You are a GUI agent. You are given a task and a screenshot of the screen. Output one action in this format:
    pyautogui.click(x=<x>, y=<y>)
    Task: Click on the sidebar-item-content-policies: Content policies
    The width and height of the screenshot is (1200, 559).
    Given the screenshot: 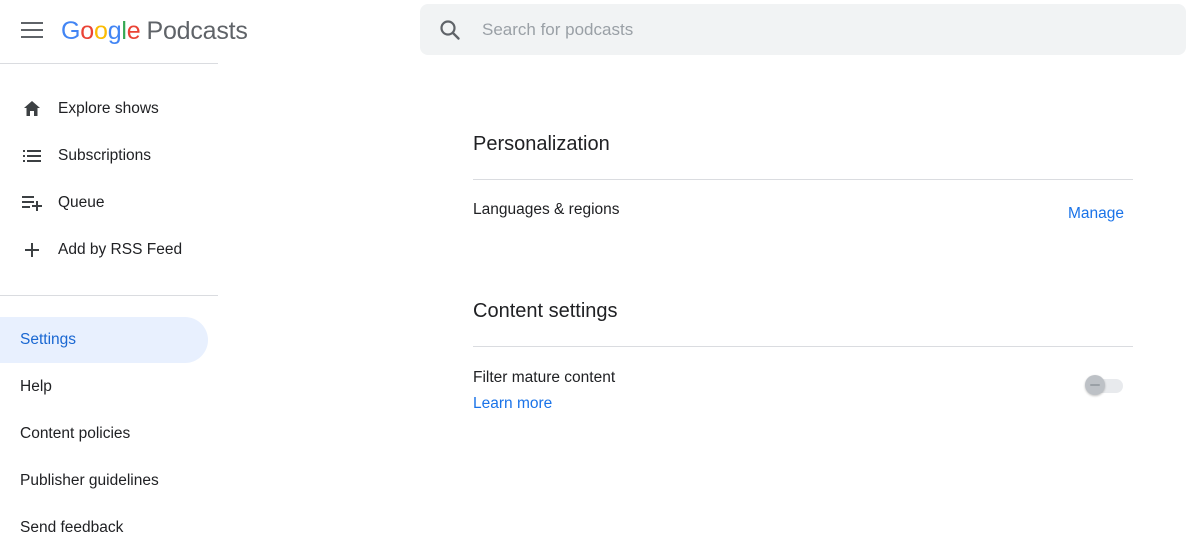 What is the action you would take?
    pyautogui.click(x=104, y=434)
    